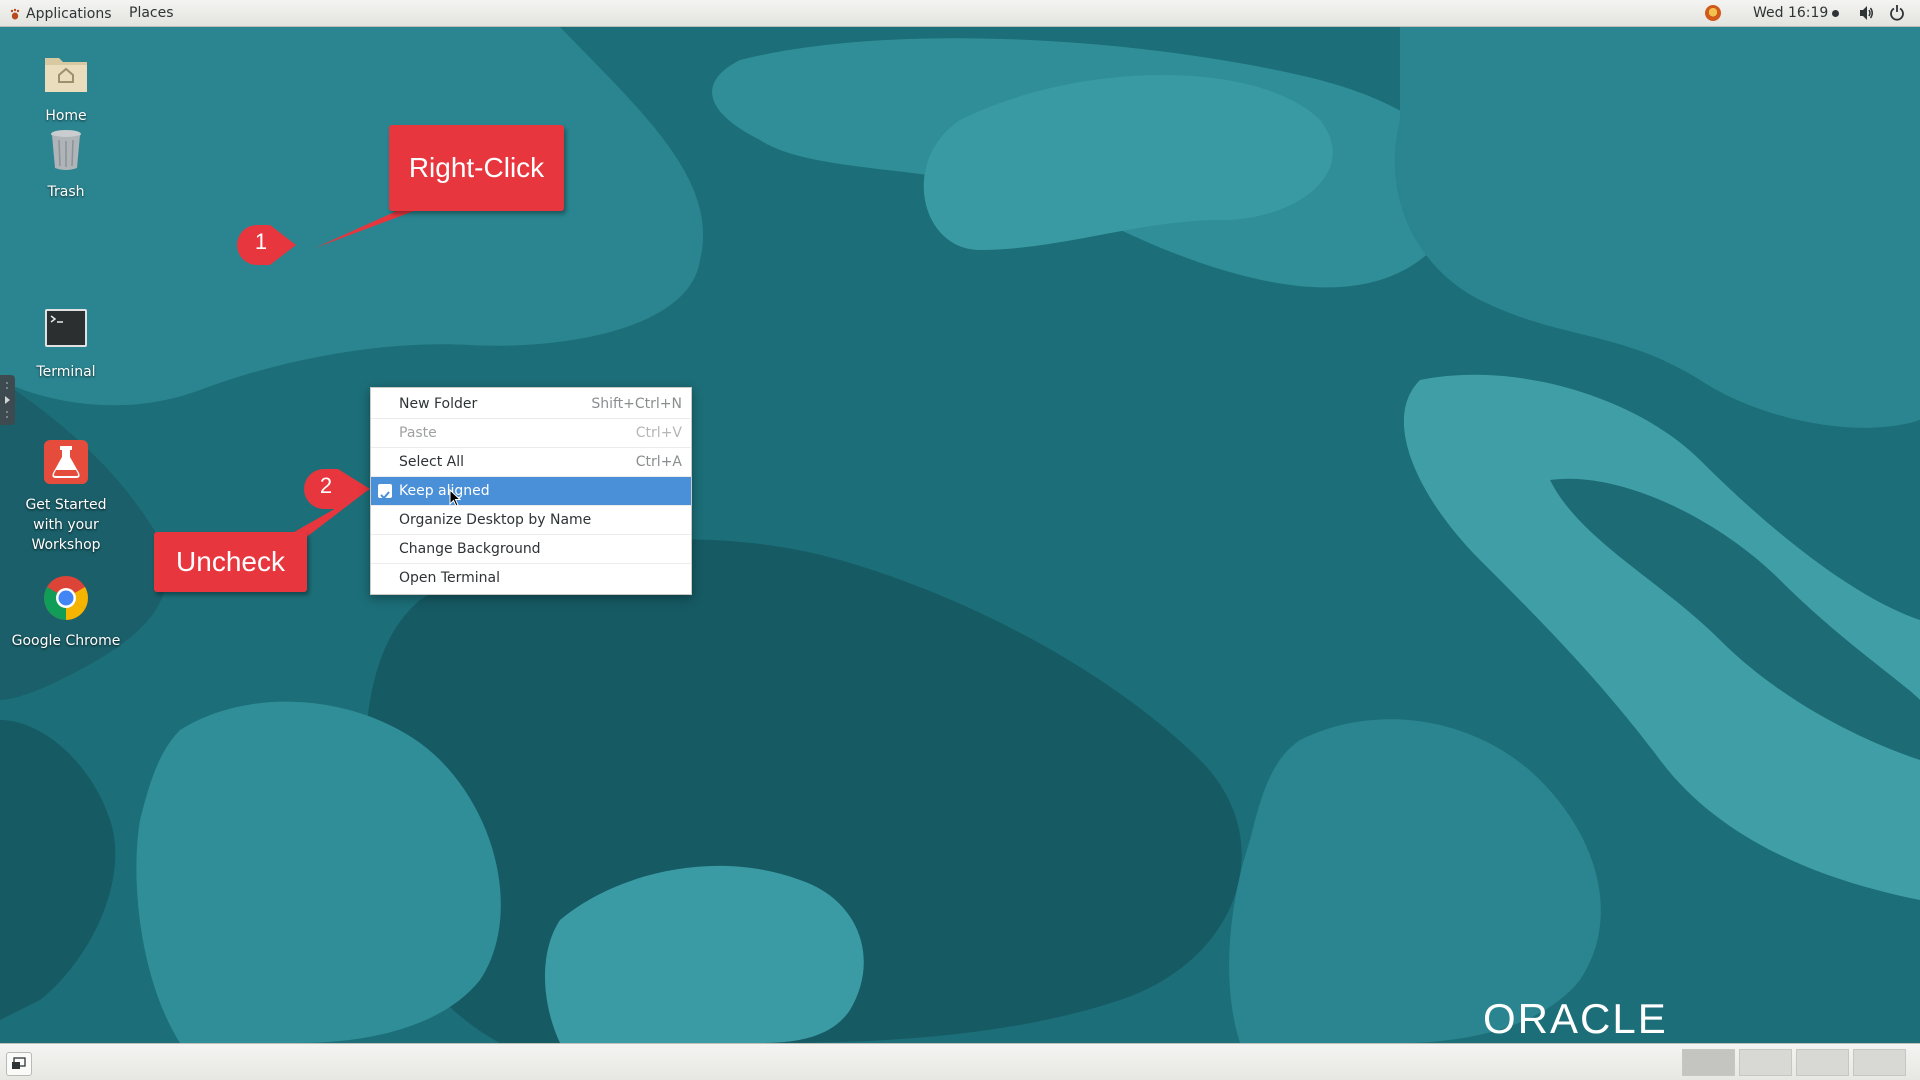  I want to click on callout-uncheck: Uncheck, so click(230, 562).